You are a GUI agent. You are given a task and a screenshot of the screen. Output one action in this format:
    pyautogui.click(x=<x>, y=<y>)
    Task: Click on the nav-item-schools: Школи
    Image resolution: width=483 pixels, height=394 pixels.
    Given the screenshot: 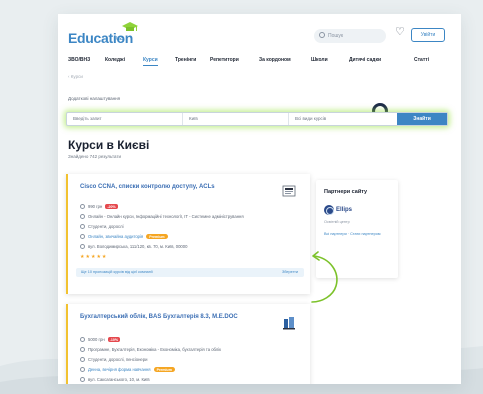 What is the action you would take?
    pyautogui.click(x=319, y=60)
    